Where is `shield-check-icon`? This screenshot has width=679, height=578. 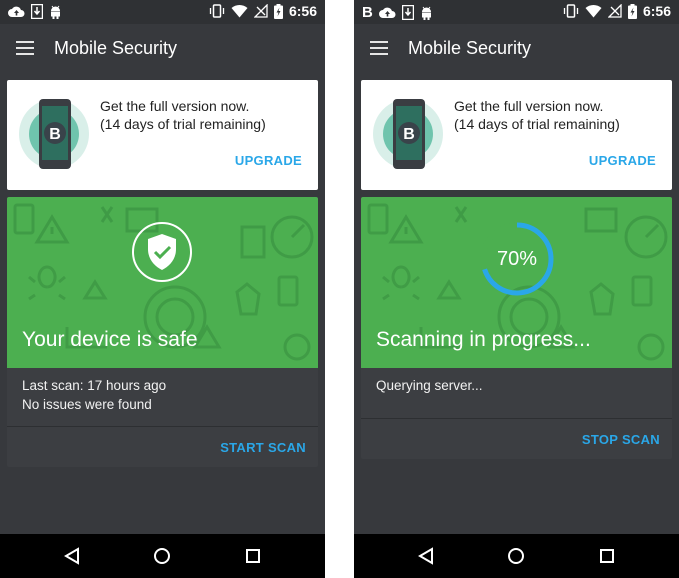 shield-check-icon is located at coordinates (162, 252).